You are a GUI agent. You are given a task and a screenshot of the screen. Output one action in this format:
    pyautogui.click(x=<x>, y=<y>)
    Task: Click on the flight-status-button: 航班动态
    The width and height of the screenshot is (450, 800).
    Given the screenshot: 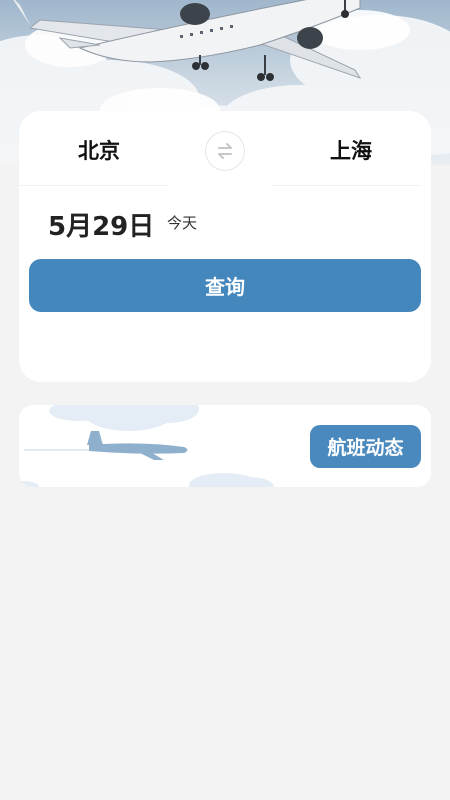 What is the action you would take?
    pyautogui.click(x=365, y=446)
    